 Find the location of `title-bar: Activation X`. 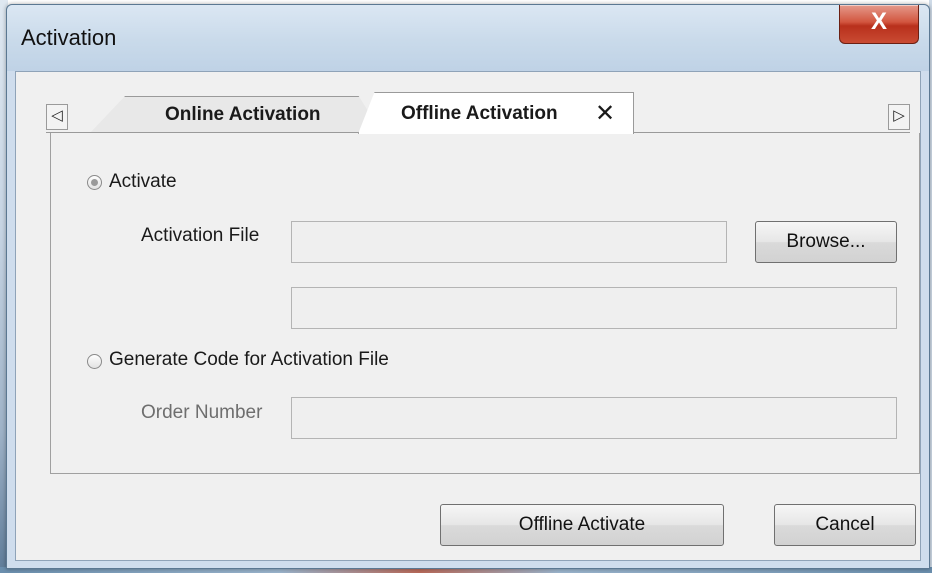

title-bar: Activation X is located at coordinates (468, 38).